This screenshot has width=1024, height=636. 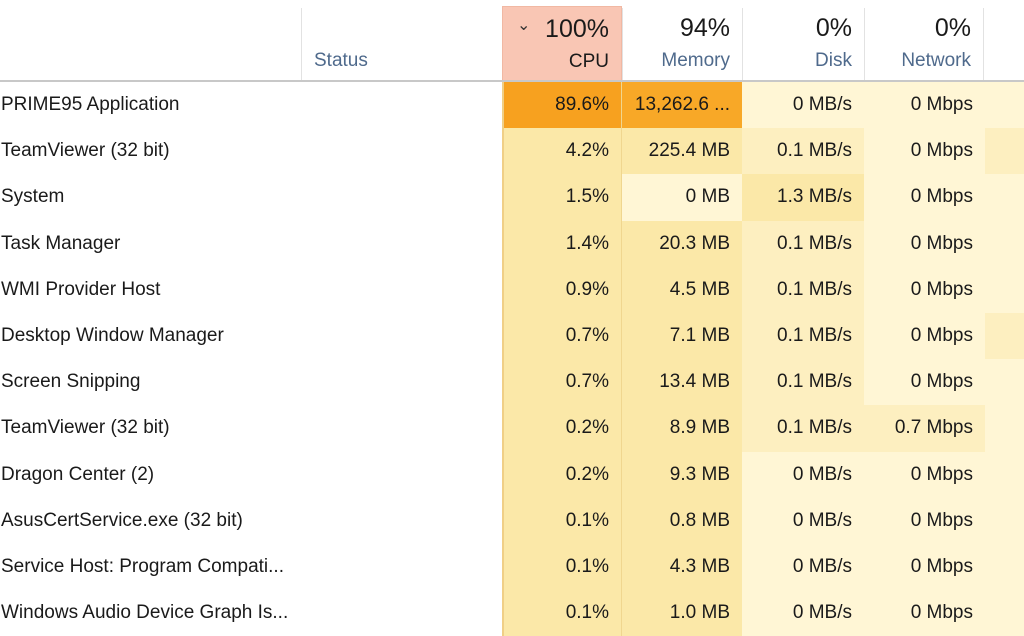 What do you see at coordinates (562, 197) in the screenshot?
I see `cpu-cell: 1.5%` at bounding box center [562, 197].